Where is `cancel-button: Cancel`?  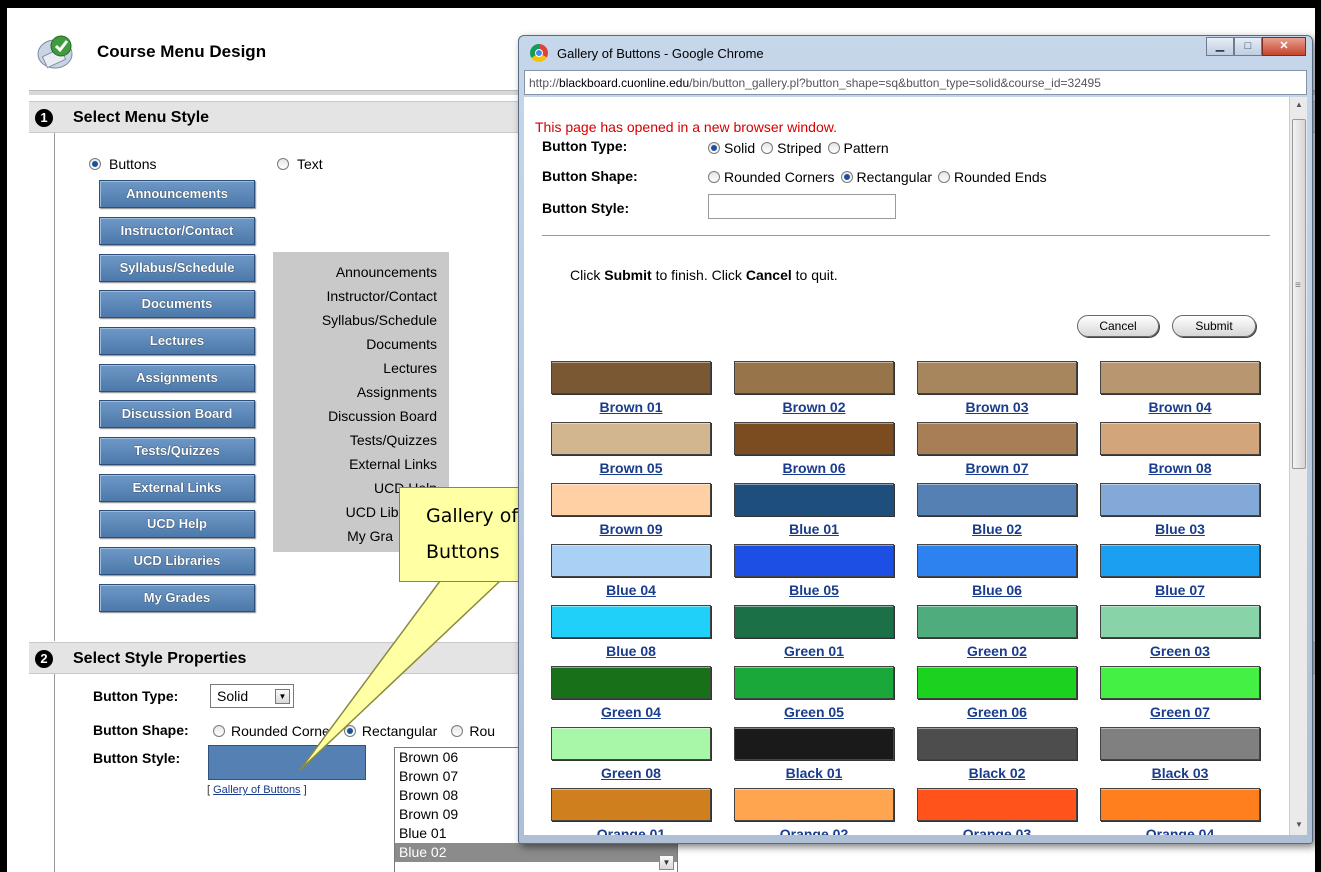 cancel-button: Cancel is located at coordinates (1118, 326).